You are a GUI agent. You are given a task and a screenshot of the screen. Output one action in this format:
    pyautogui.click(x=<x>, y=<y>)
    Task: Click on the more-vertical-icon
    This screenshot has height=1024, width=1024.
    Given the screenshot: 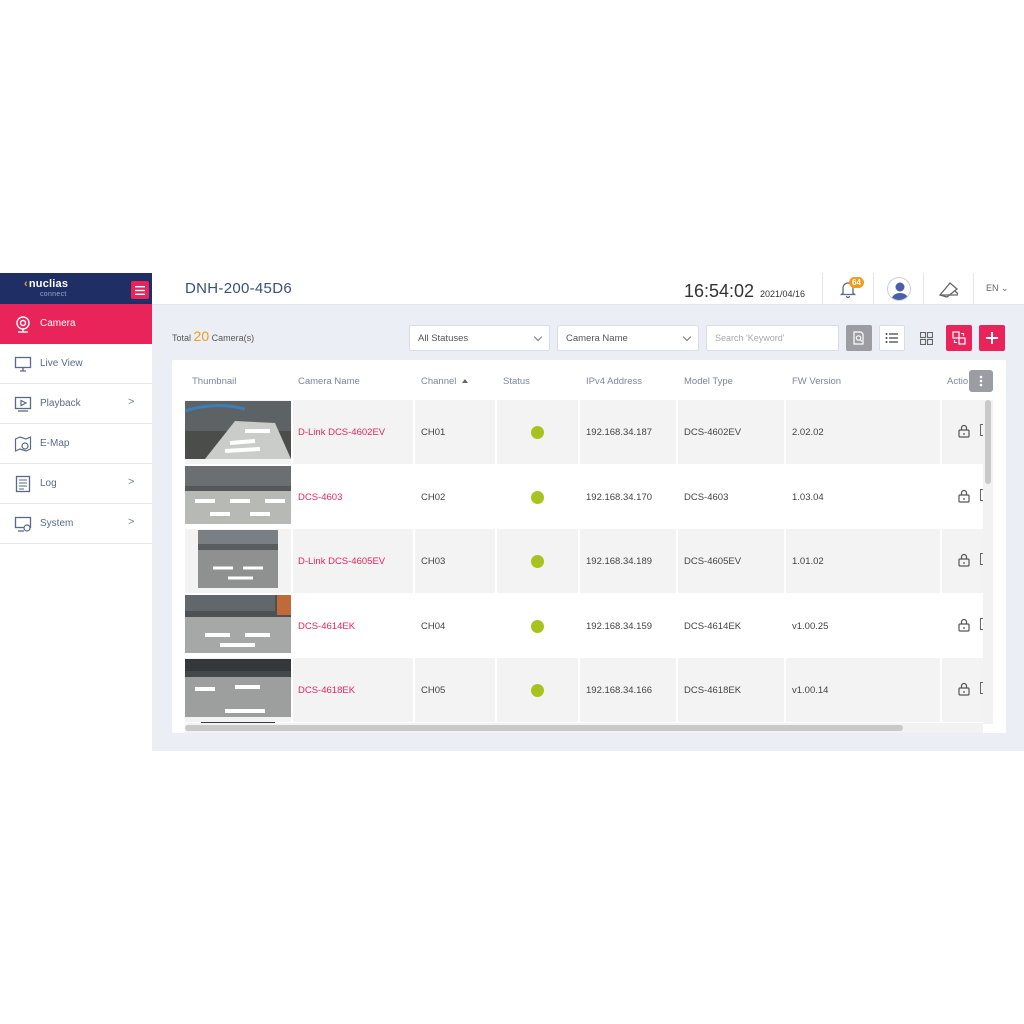 What is the action you would take?
    pyautogui.click(x=981, y=381)
    